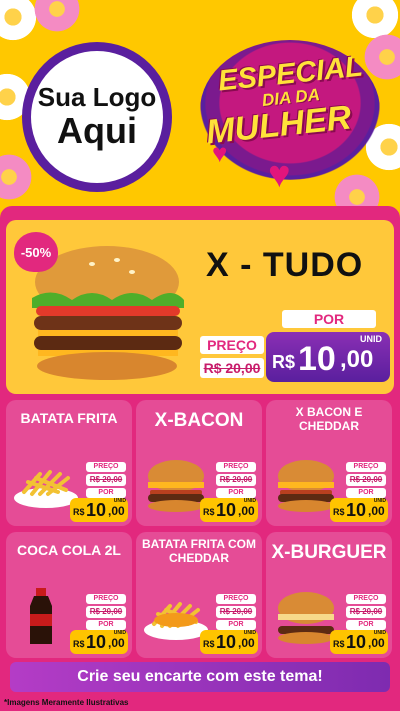  Describe the element at coordinates (329, 552) in the screenshot. I see `product-title: X-BURGUER` at that location.